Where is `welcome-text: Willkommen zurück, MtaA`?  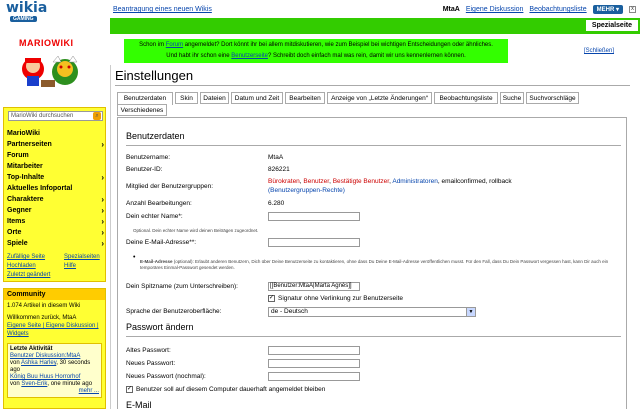
welcome-text: Willkommen zurück, MtaA is located at coordinates (42, 318).